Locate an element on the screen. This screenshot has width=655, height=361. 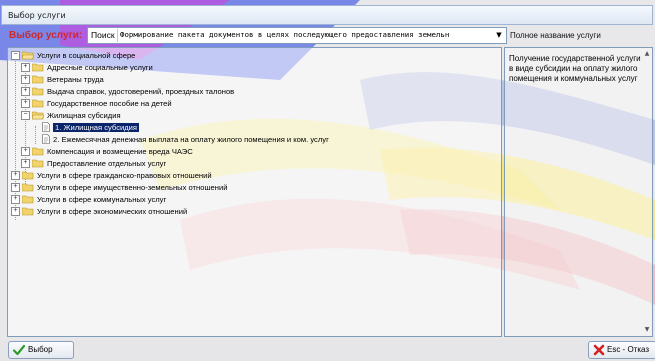
tree-item: + Адресные социальные услуги is located at coordinates (87, 68).